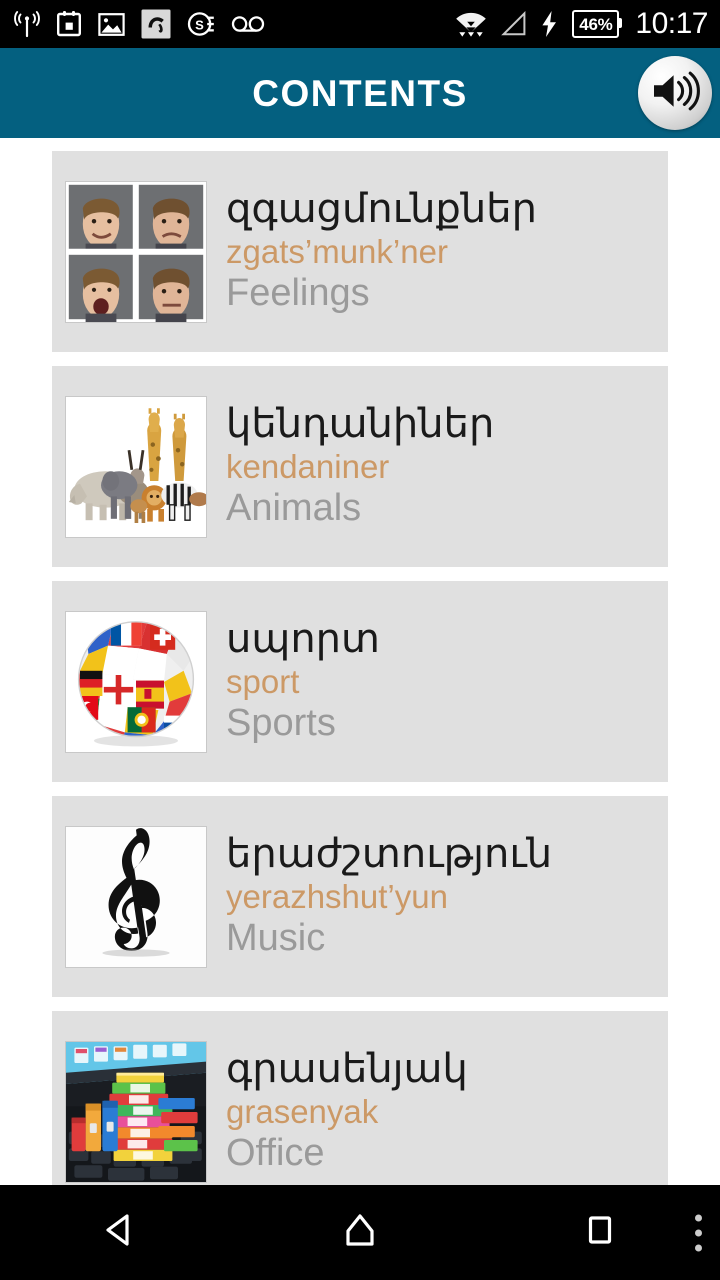  I want to click on list-item: կենդանիներ kendaniner Animals, so click(360, 466).